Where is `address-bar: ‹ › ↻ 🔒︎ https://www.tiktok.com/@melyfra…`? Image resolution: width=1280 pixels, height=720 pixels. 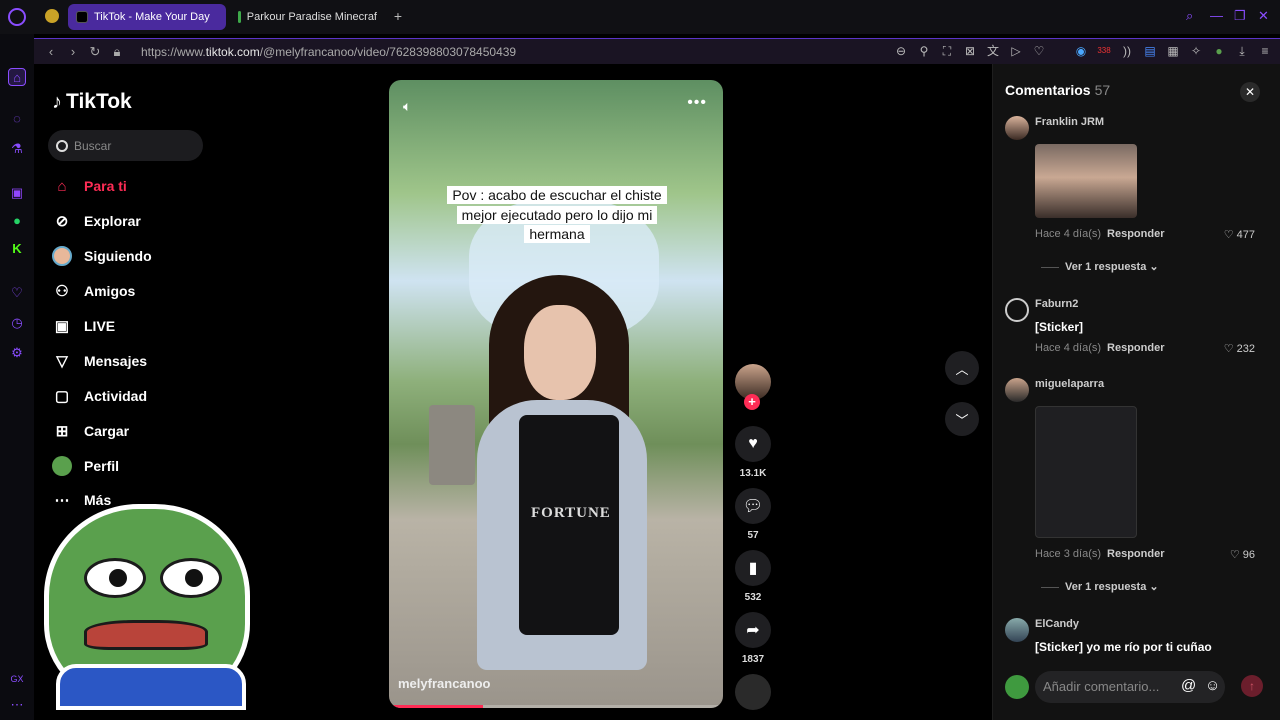
address-bar: ‹ › ↻ 🔒︎ https://www.tiktok.com/@melyfra… is located at coordinates (657, 51).